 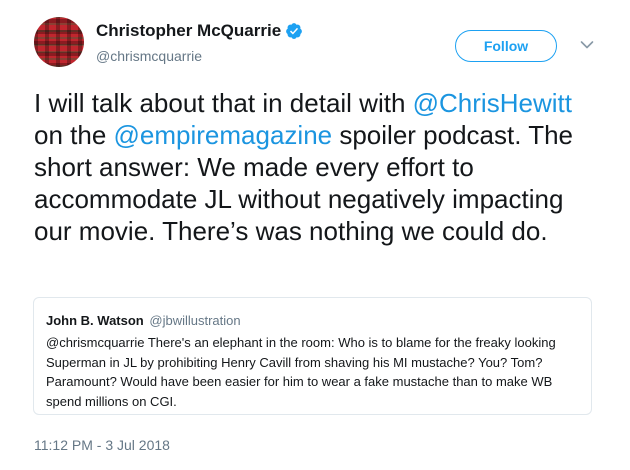 I want to click on follow-button: Follow, so click(x=506, y=46).